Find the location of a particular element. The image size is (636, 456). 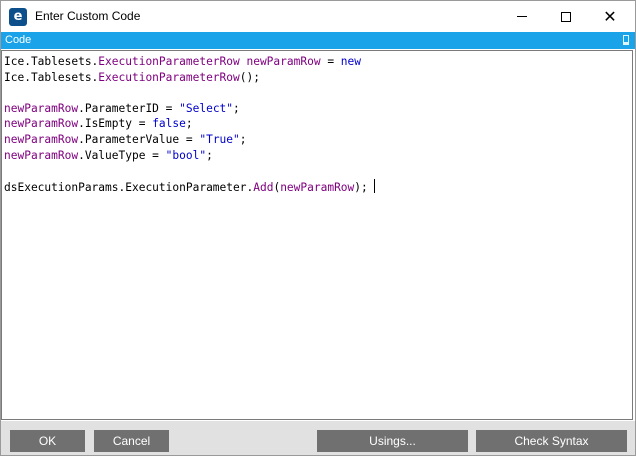

code-line: newParamRow.IsEmpty = false; is located at coordinates (189, 124).